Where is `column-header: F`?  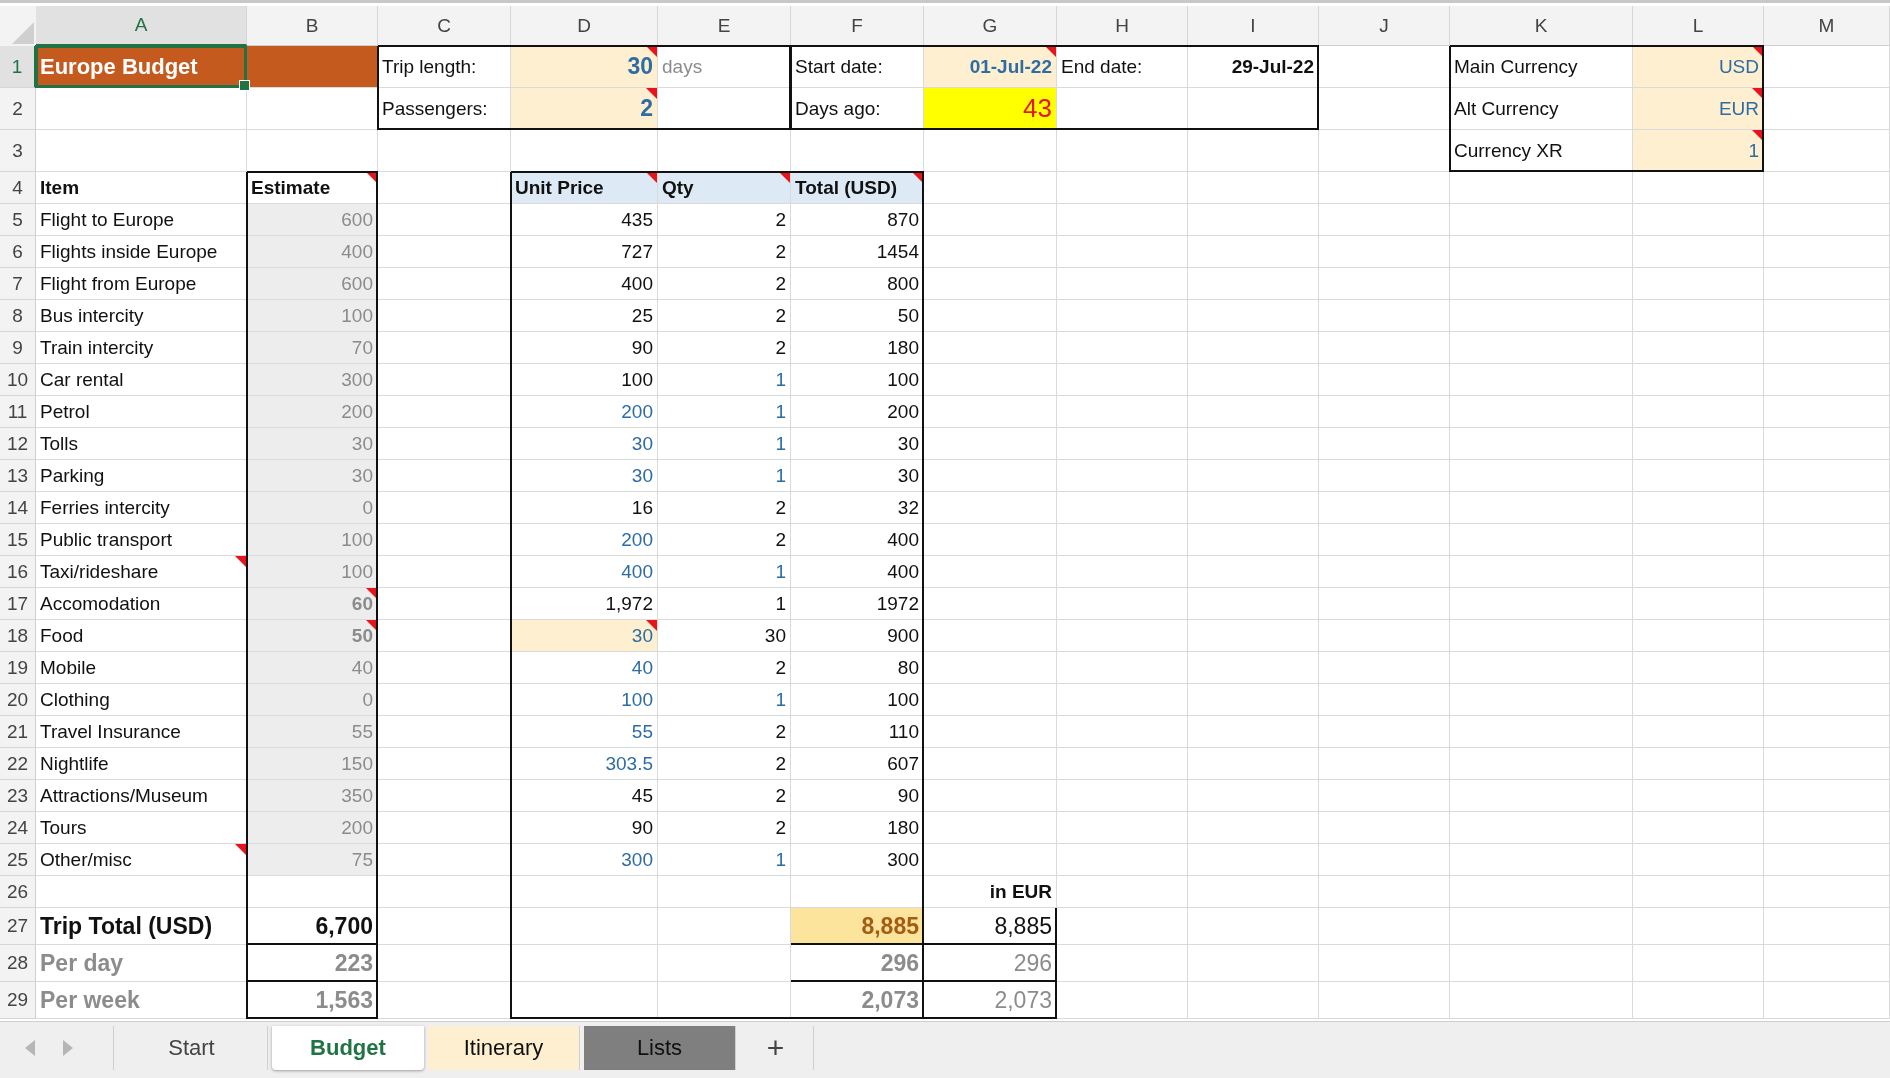 column-header: F is located at coordinates (857, 26).